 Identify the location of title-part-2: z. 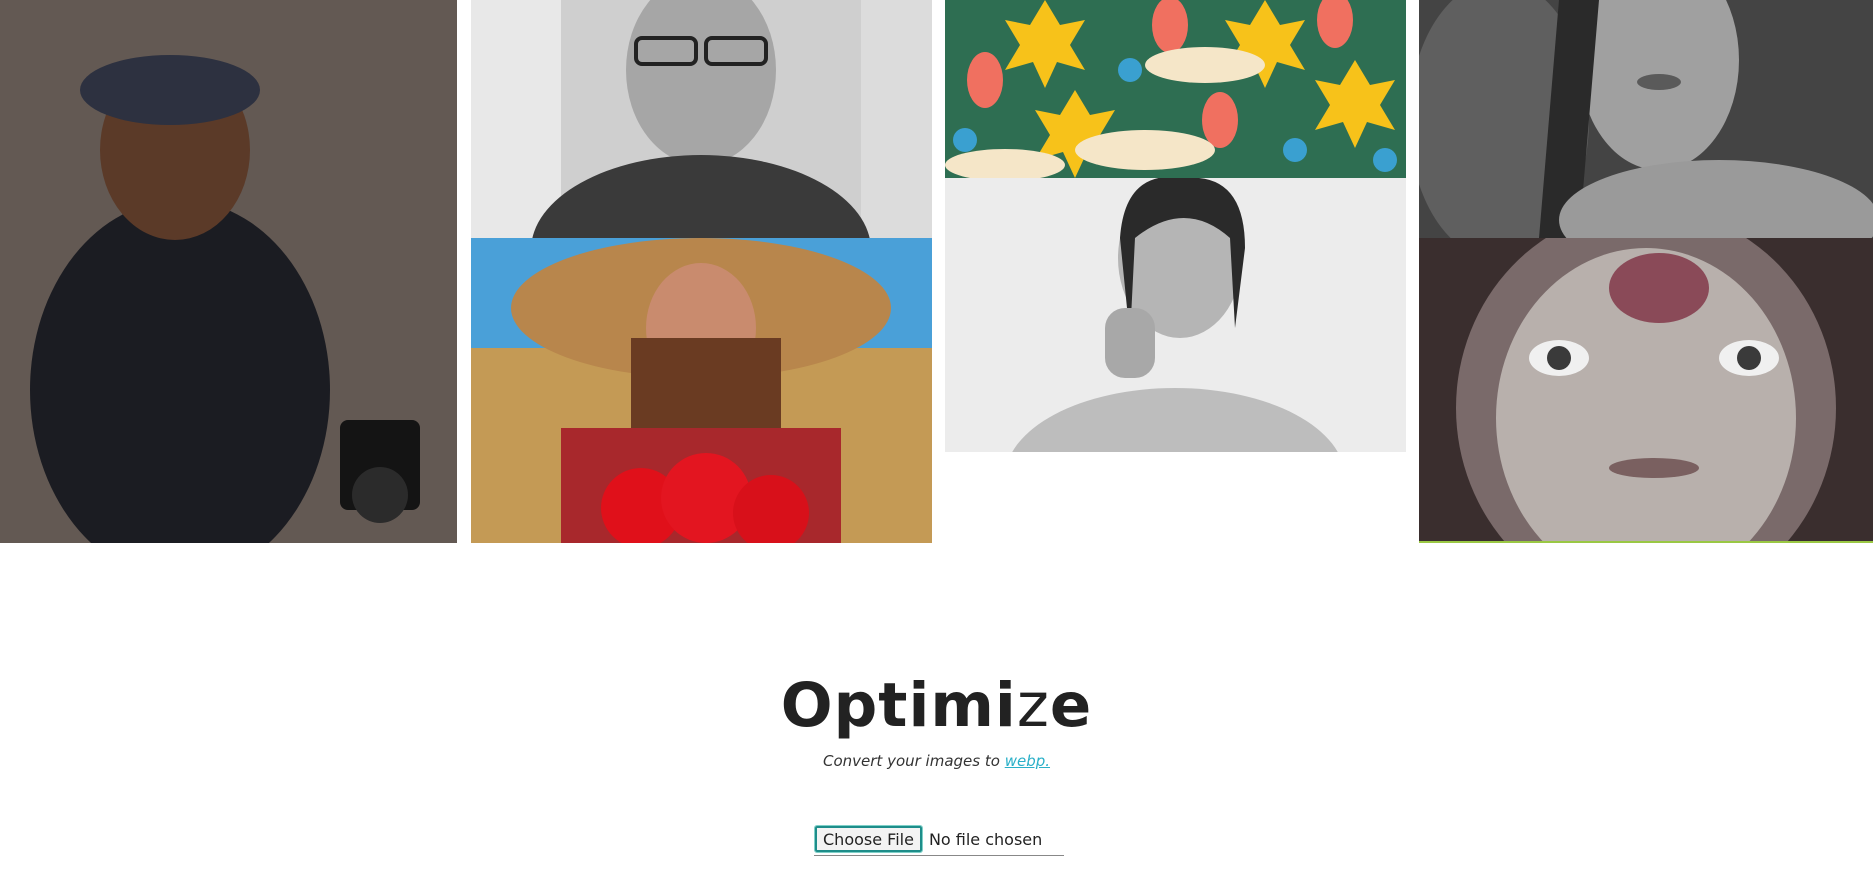
(1033, 705).